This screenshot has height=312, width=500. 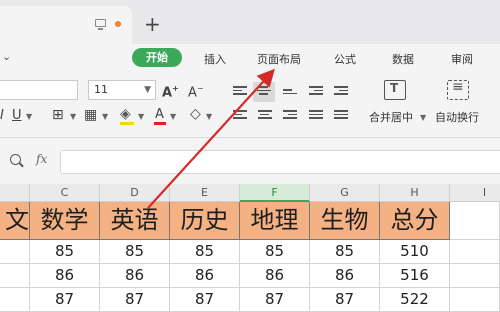 I want to click on column-header-g: G, so click(x=345, y=193).